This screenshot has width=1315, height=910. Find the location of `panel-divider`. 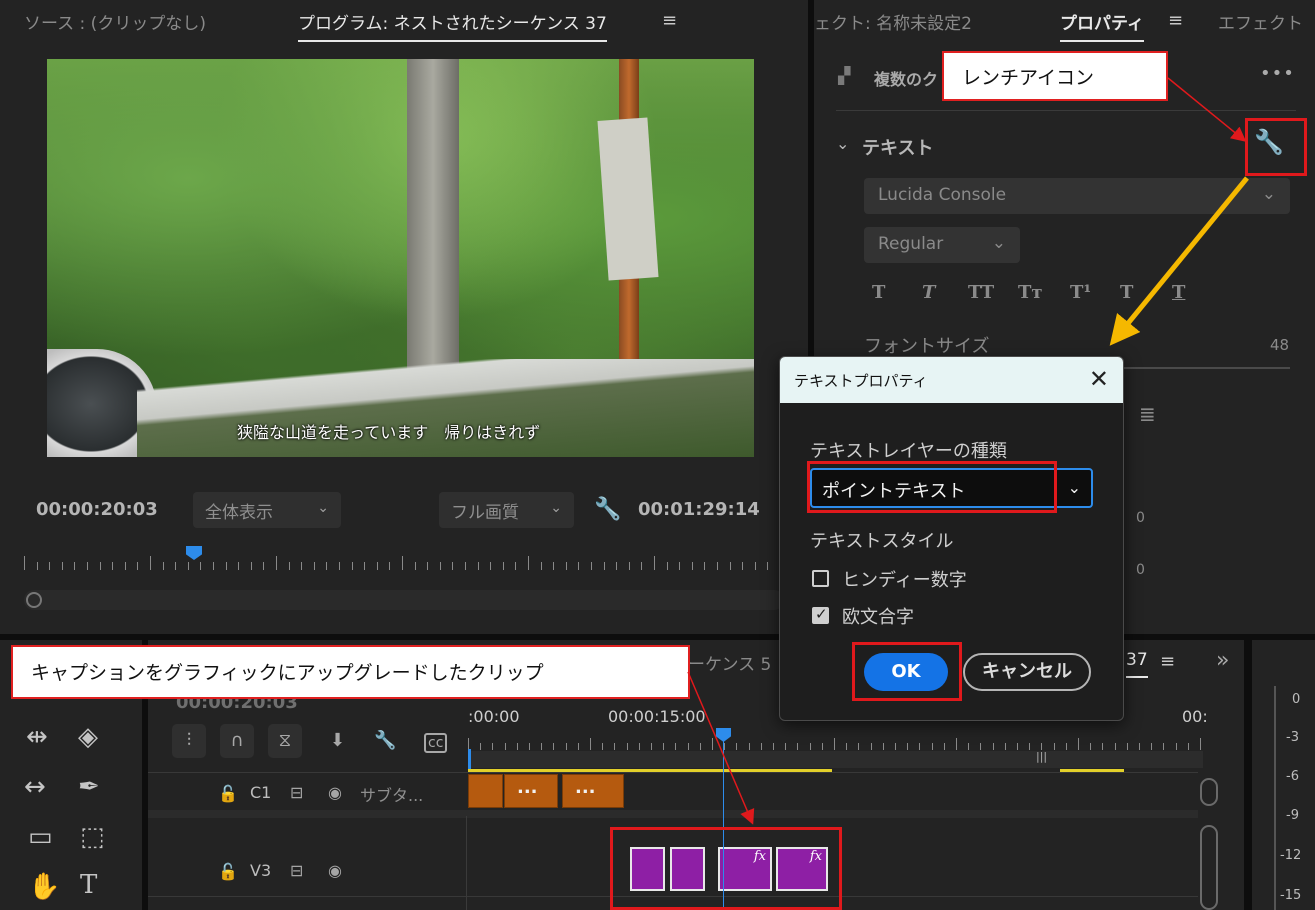

panel-divider is located at coordinates (1248, 775).